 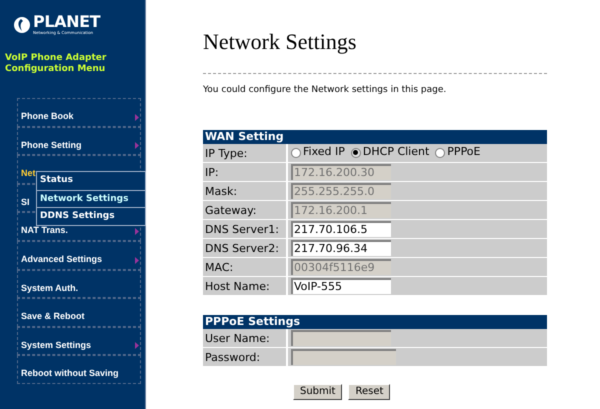 What do you see at coordinates (245, 191) in the screenshot?
I see `field-label: Mask:` at bounding box center [245, 191].